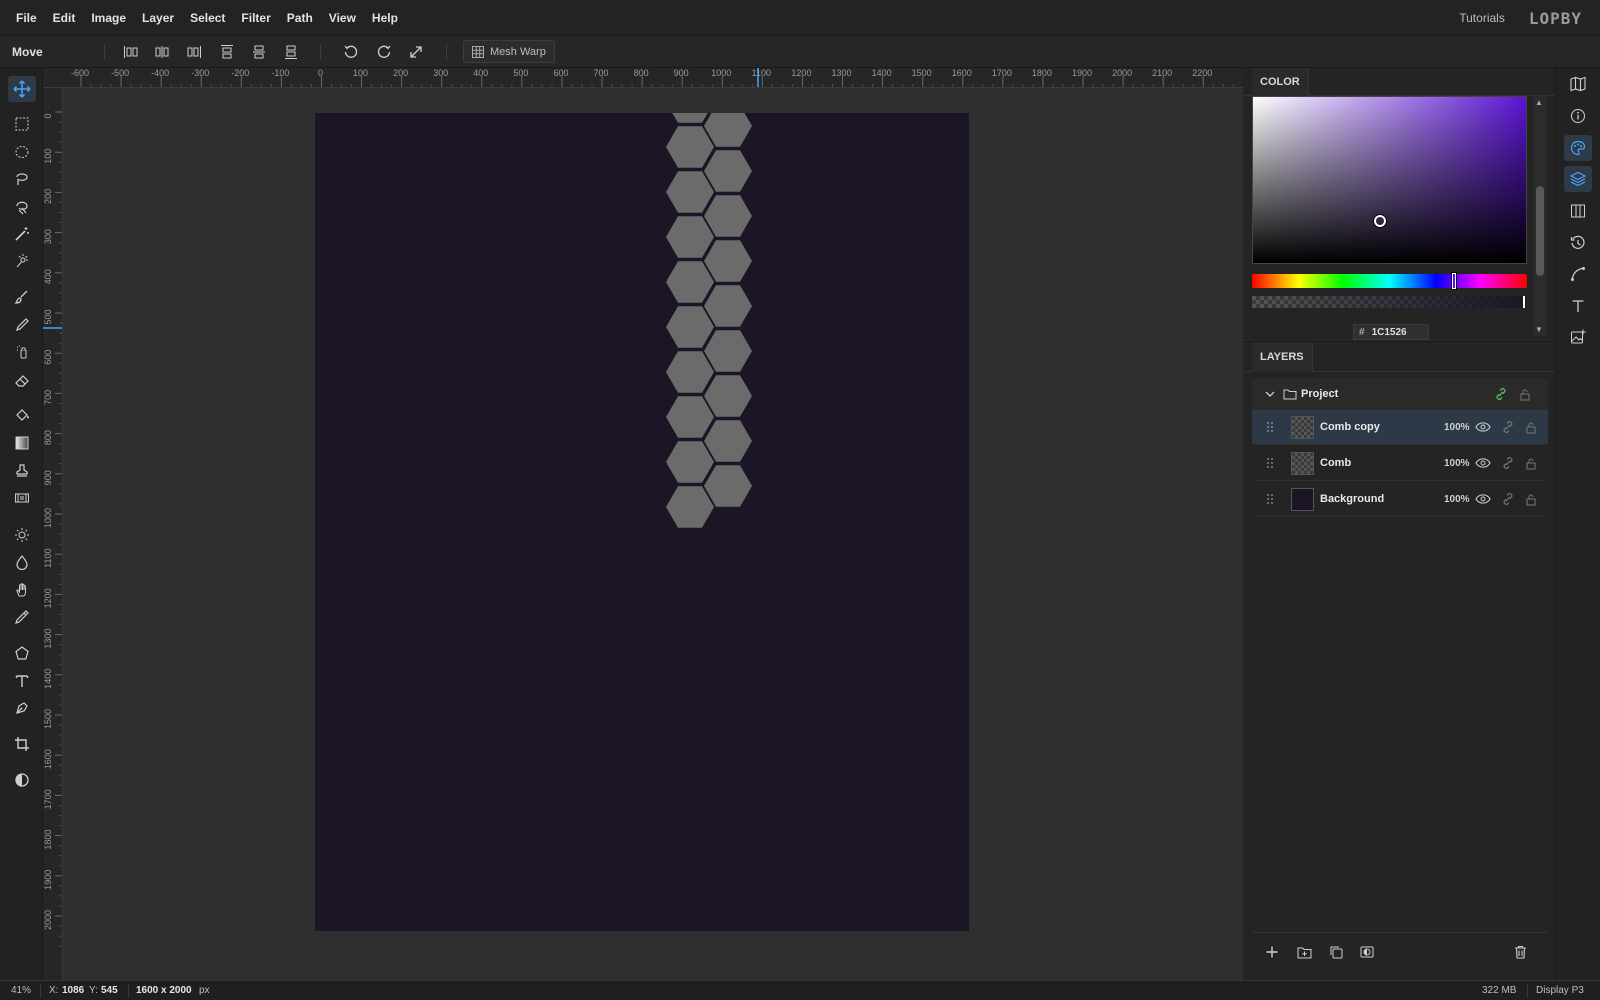  Describe the element at coordinates (1336, 952) in the screenshot. I see `duplicate-layer-icon` at that location.